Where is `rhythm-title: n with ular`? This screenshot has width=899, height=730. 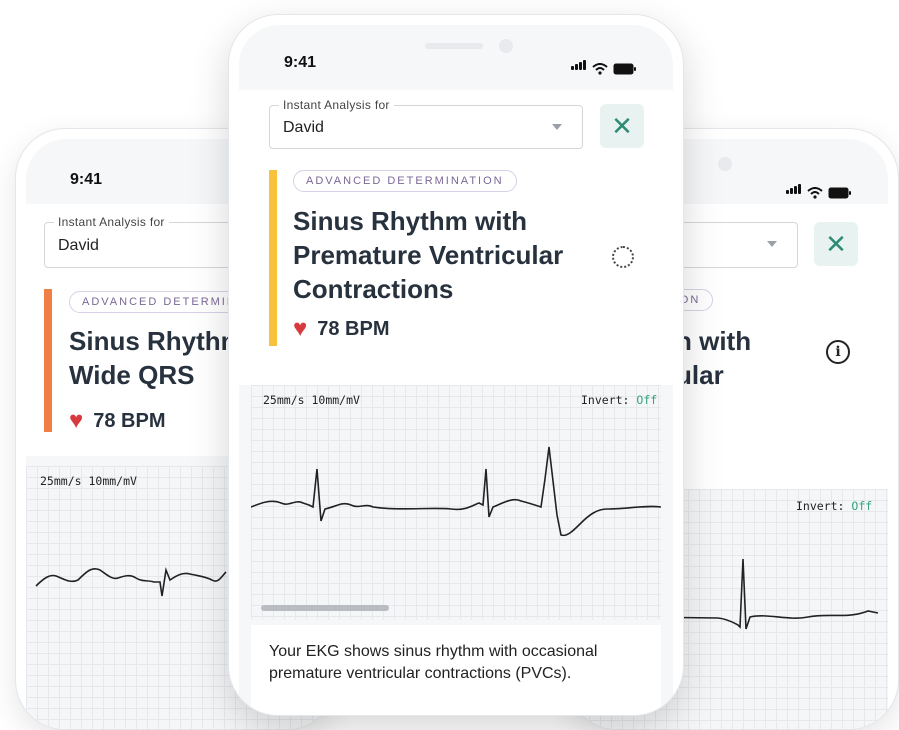 rhythm-title: n with ular is located at coordinates (713, 358).